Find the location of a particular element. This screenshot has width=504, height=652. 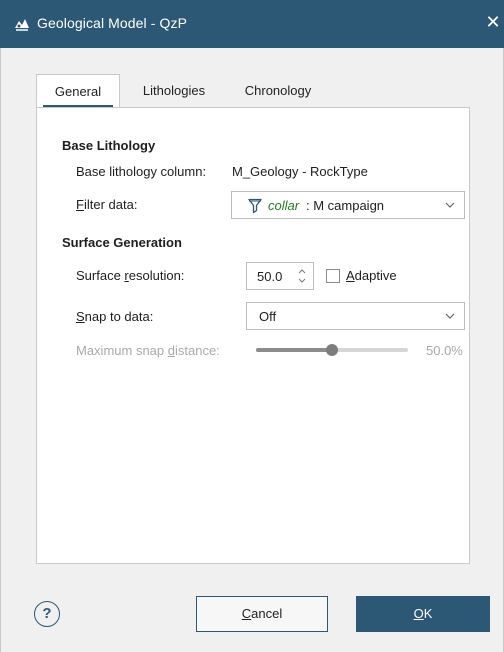

adaptive-label-mnemonic: A is located at coordinates (350, 275).